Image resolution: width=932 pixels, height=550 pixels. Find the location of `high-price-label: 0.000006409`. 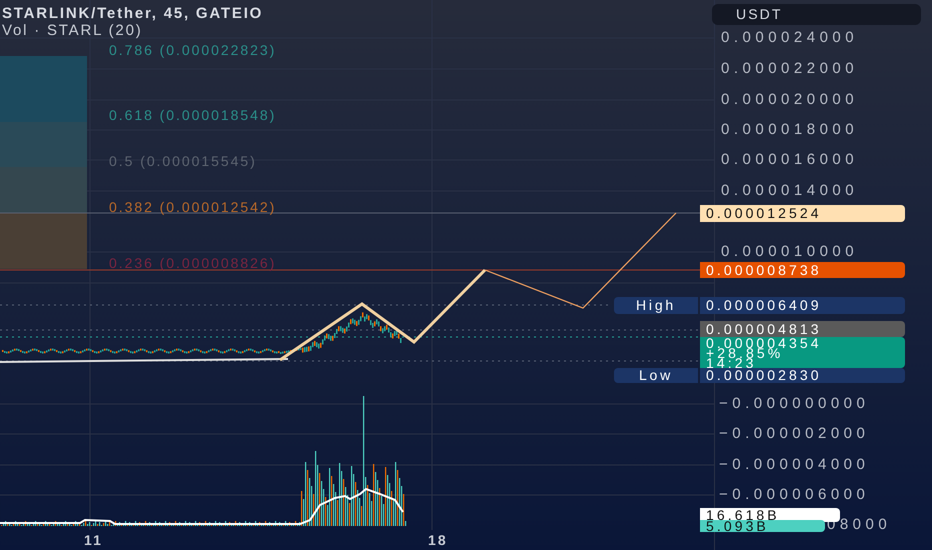

high-price-label: 0.000006409 is located at coordinates (802, 305).